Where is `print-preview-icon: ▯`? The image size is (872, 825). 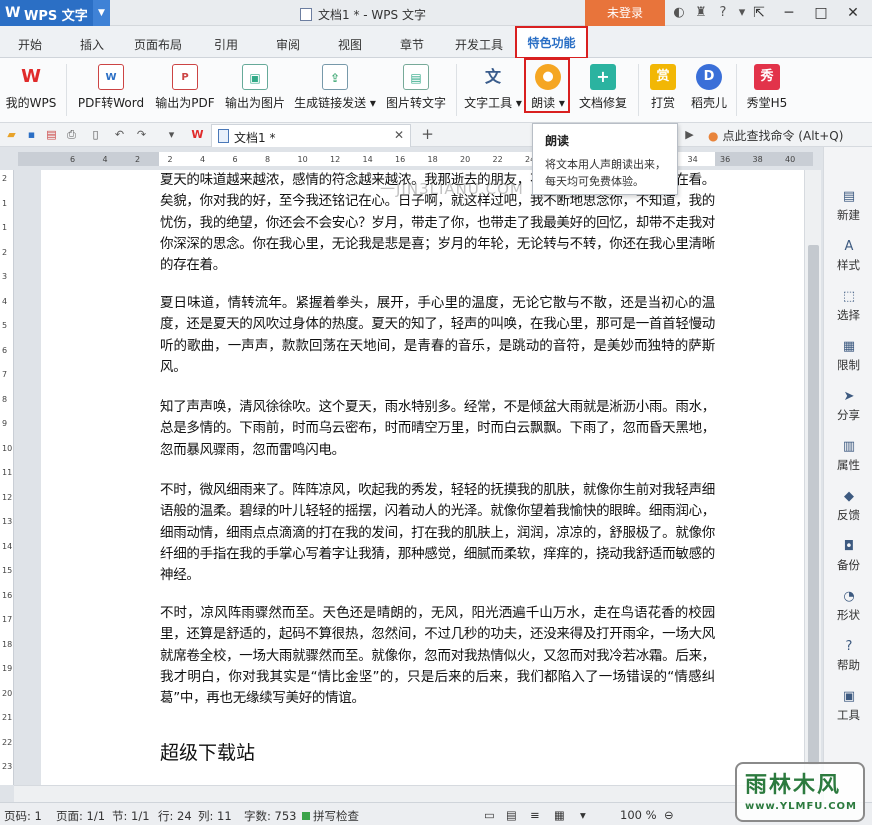 print-preview-icon: ▯ is located at coordinates (95, 134).